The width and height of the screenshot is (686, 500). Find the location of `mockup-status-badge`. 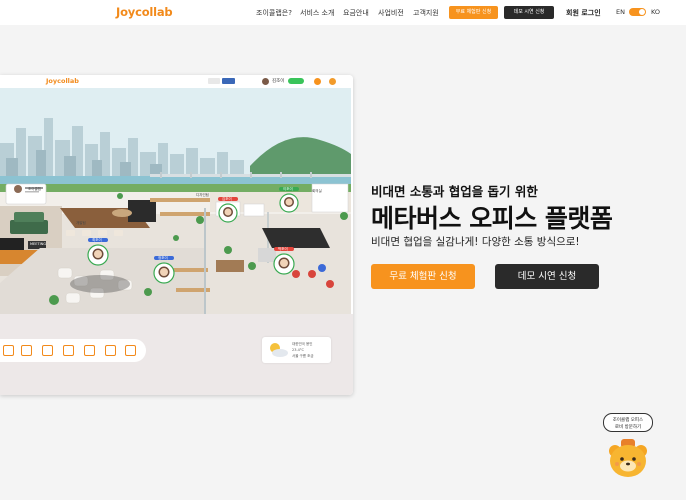

mockup-status-badge is located at coordinates (296, 81).